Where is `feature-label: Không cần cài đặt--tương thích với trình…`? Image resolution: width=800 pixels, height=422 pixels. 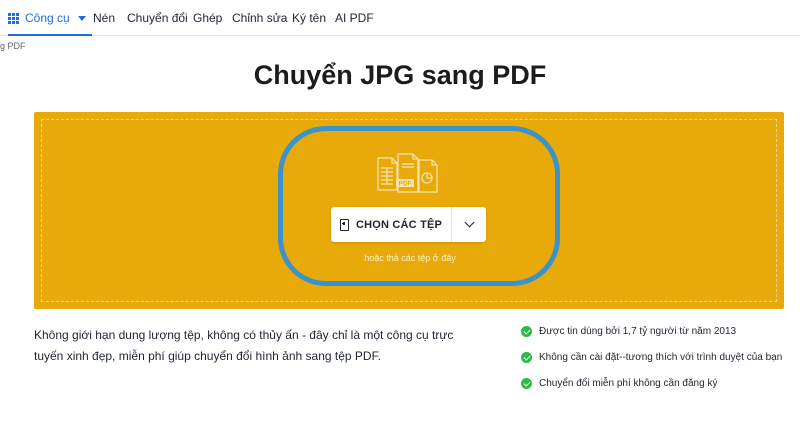 feature-label: Không cần cài đặt--tương thích với trình… is located at coordinates (661, 357).